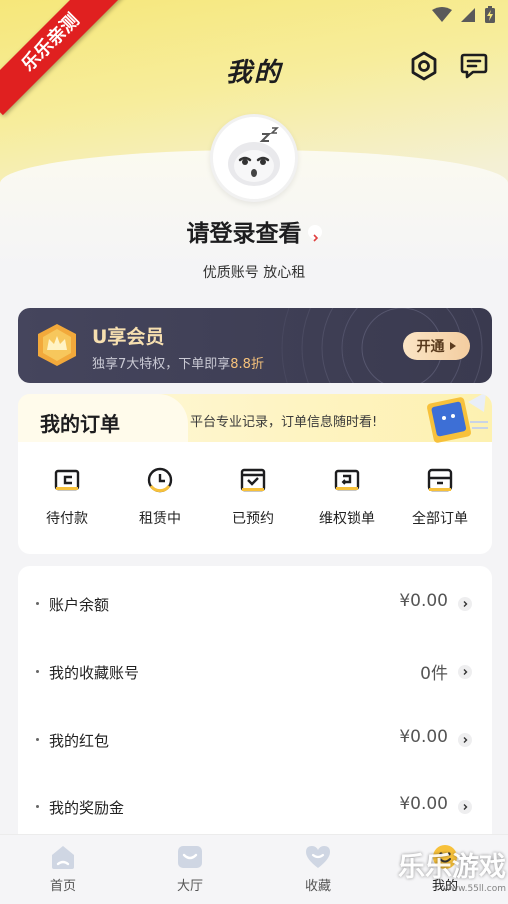  Describe the element at coordinates (190, 857) in the screenshot. I see `hall-icon` at that location.